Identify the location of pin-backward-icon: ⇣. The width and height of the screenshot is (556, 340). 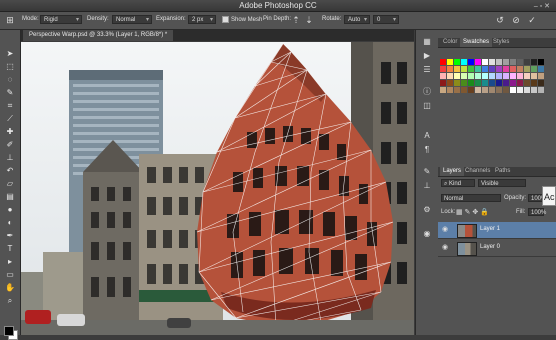
(309, 20).